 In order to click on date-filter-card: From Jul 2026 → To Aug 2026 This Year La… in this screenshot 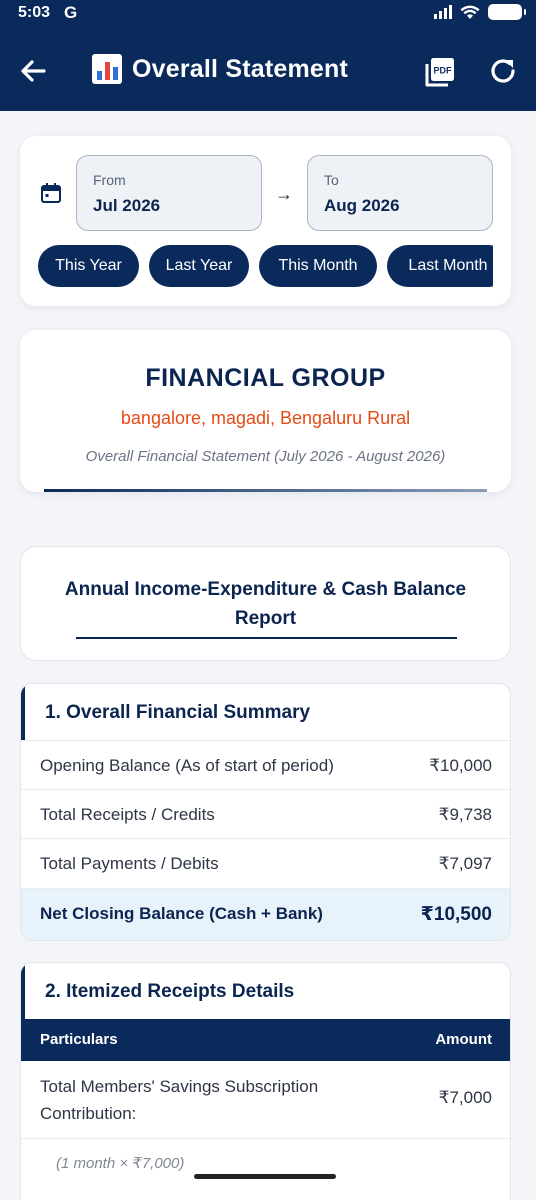, I will do `click(265, 221)`.